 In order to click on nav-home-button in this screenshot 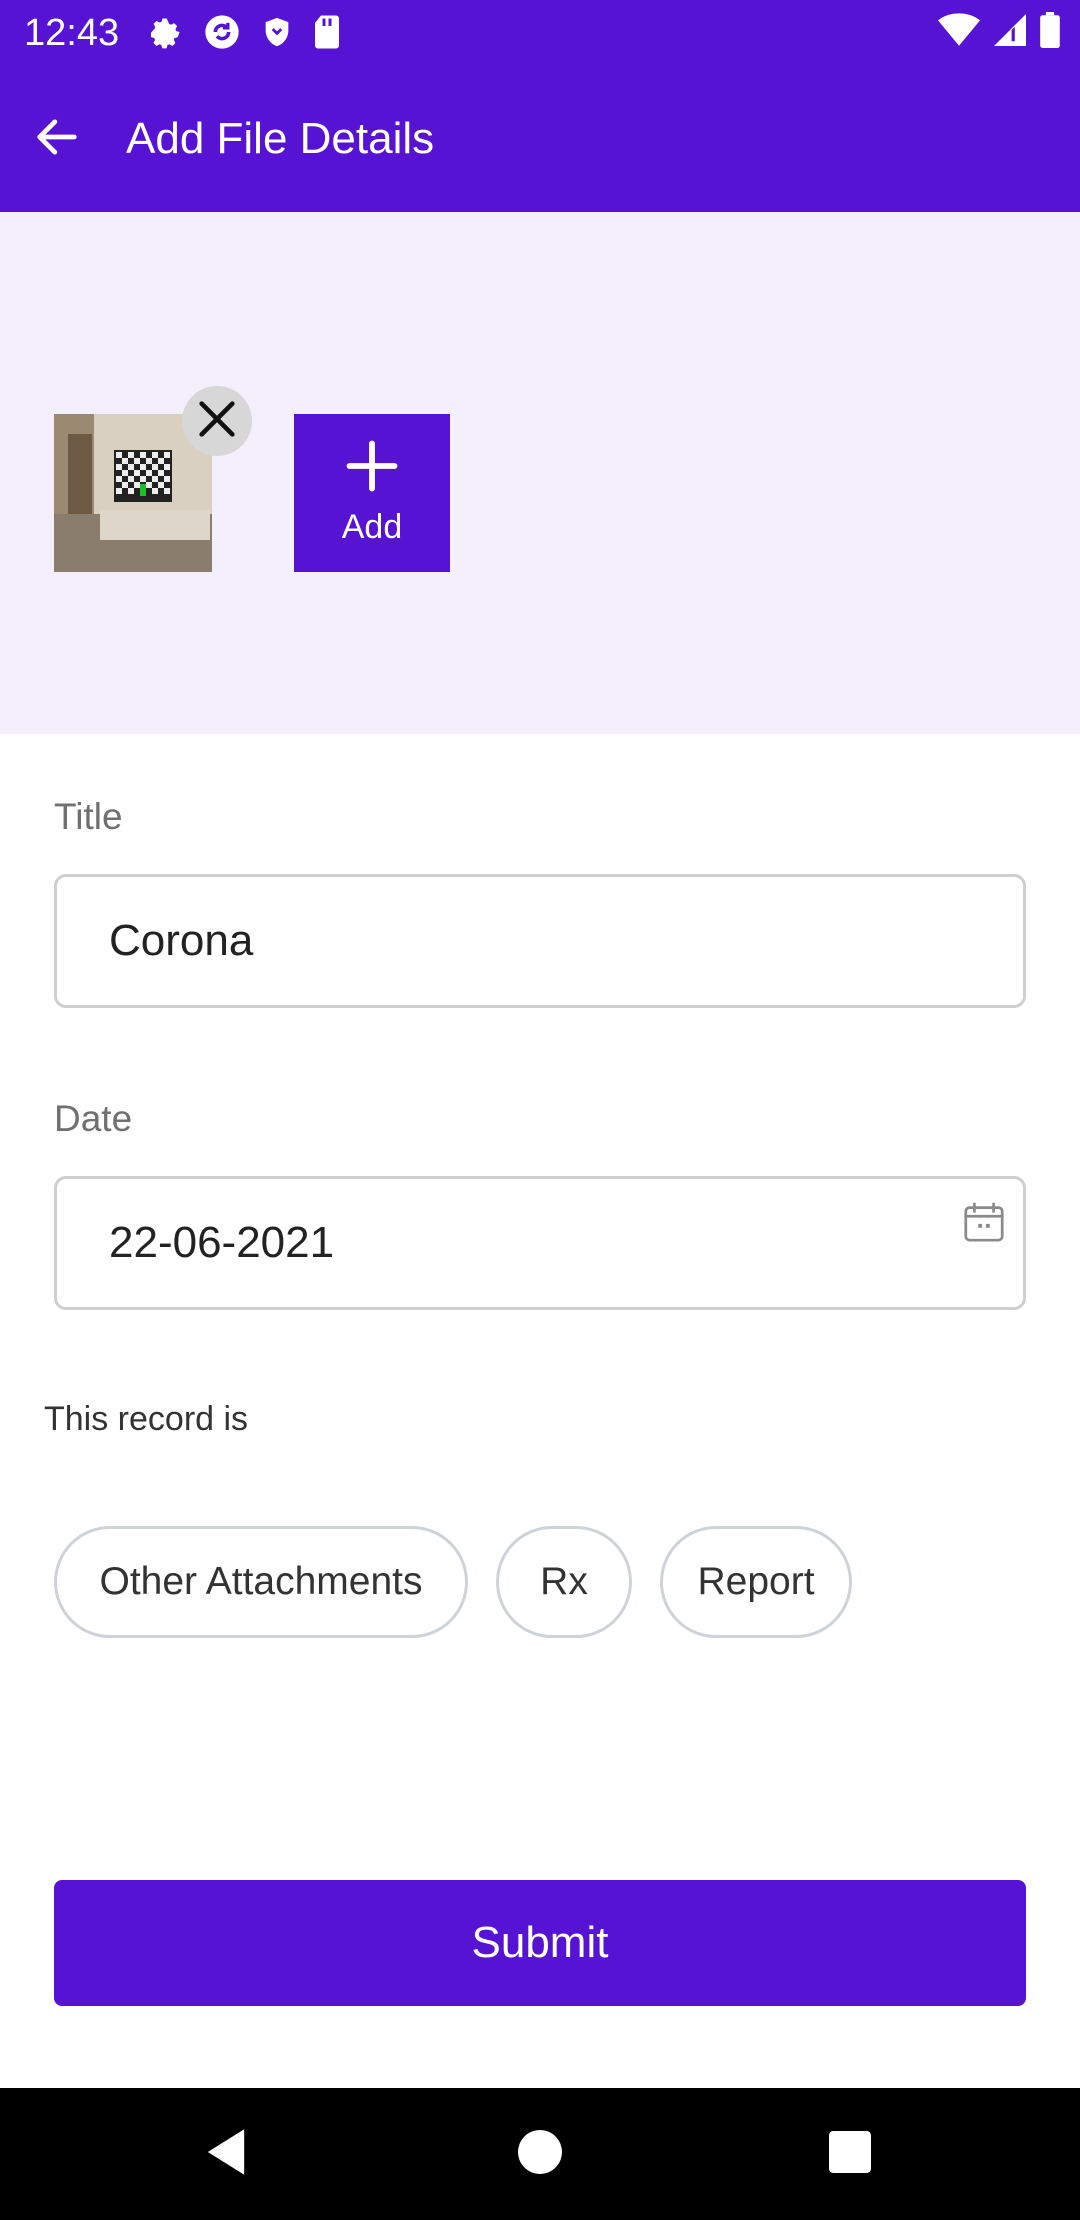, I will do `click(540, 2154)`.